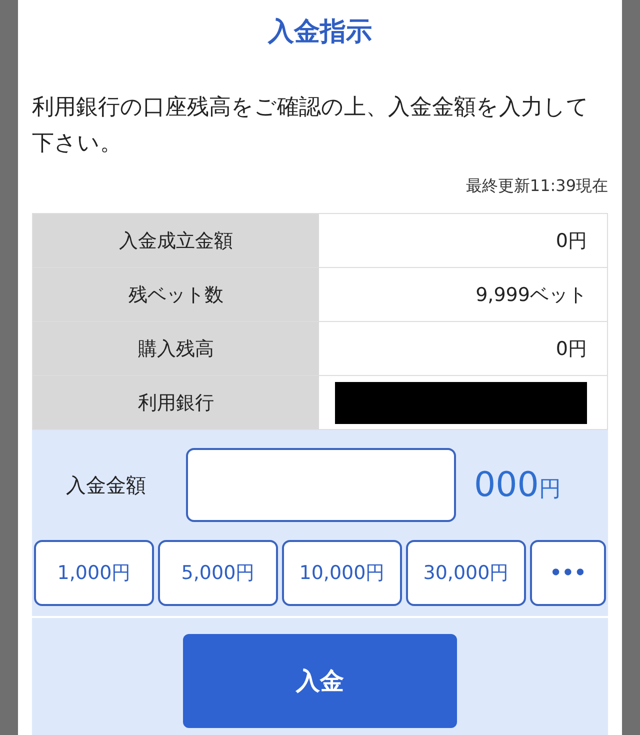  I want to click on row-label: 残ベット数, so click(176, 294).